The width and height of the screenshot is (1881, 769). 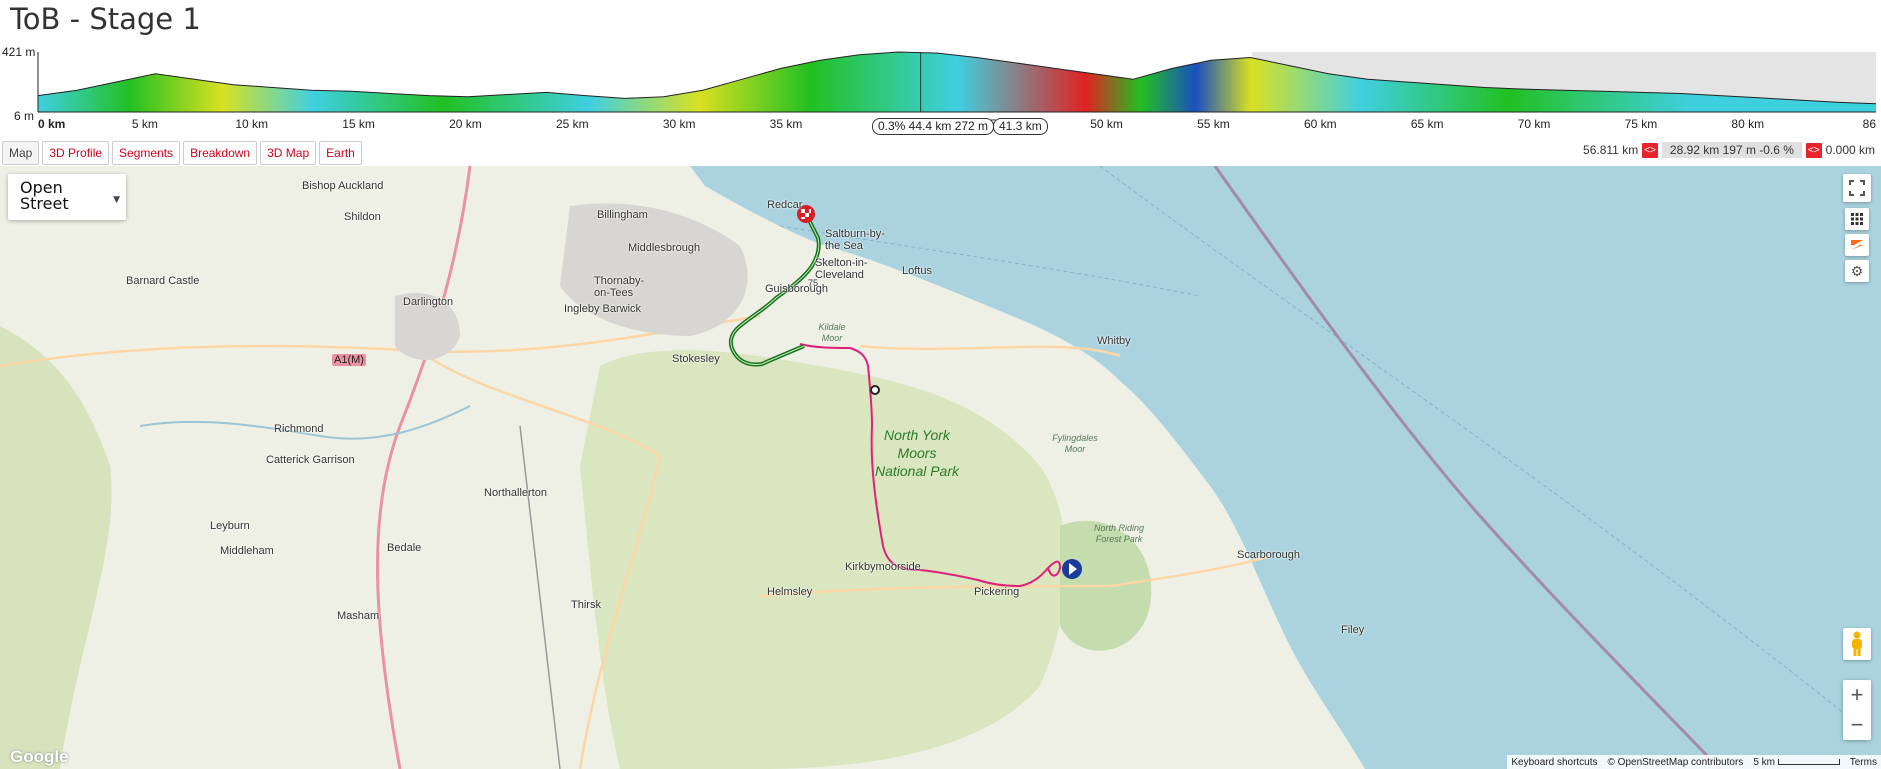 What do you see at coordinates (1534, 124) in the screenshot?
I see `x-tick-label: 70 km` at bounding box center [1534, 124].